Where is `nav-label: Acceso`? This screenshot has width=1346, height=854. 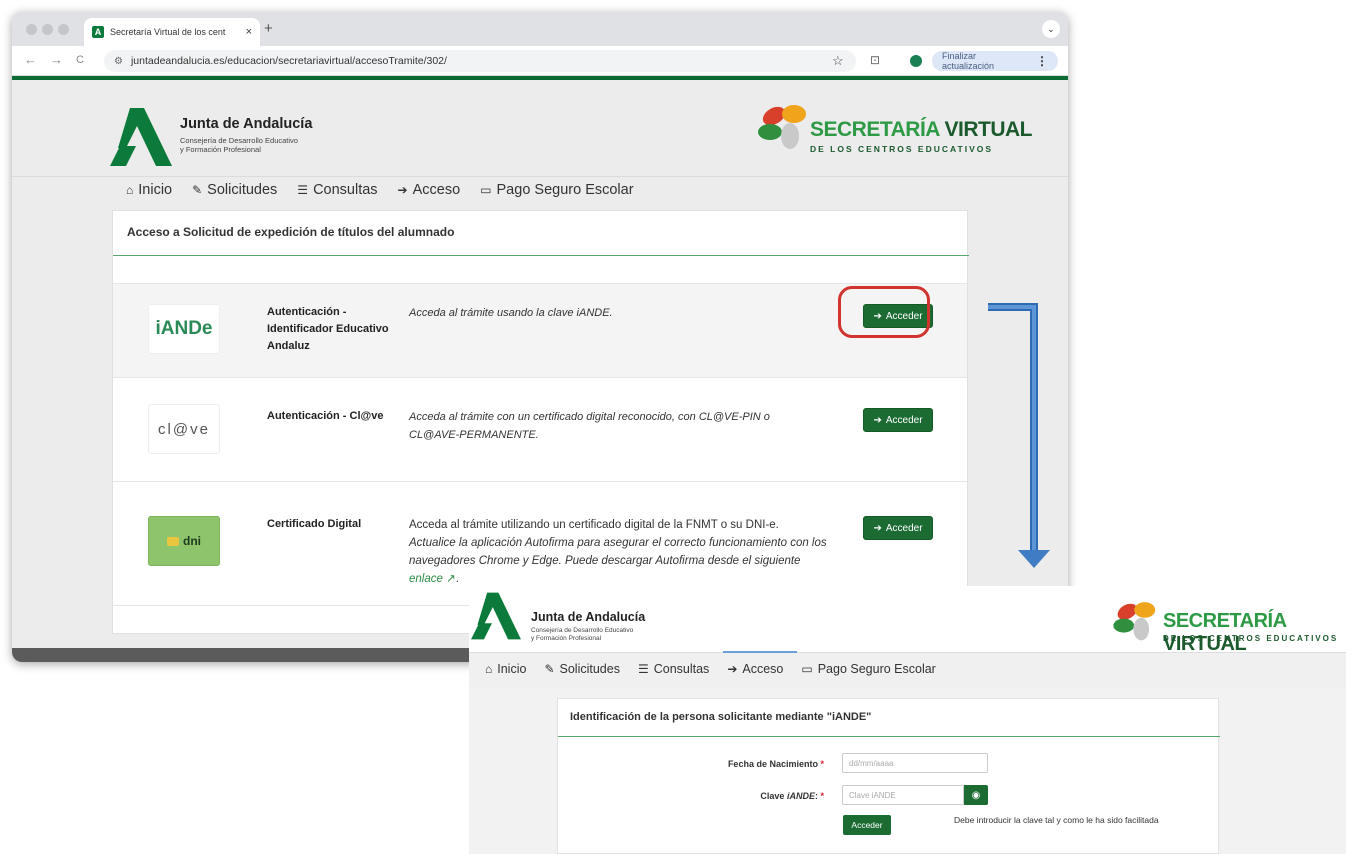
nav-label: Acceso is located at coordinates (436, 190).